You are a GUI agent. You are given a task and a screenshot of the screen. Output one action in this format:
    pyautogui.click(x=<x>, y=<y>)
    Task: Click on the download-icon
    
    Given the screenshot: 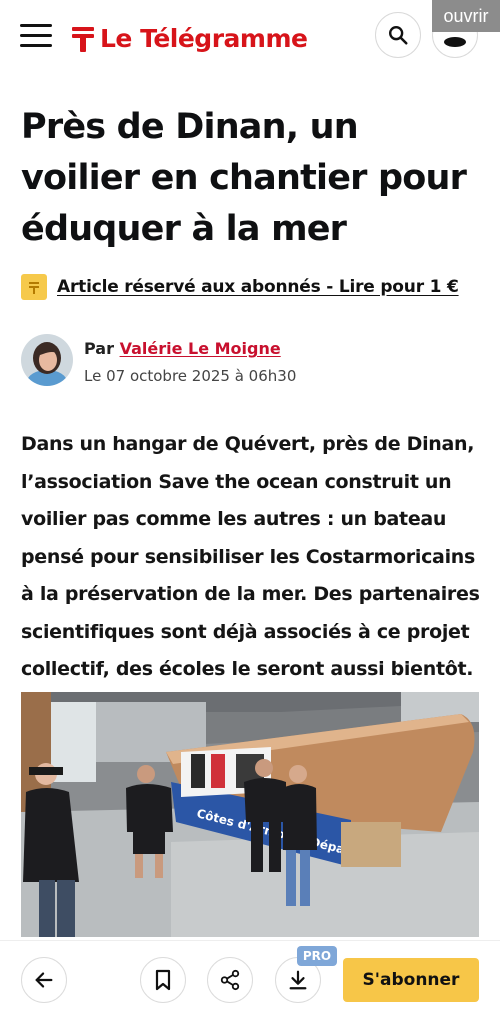 What is the action you would take?
    pyautogui.click(x=298, y=980)
    